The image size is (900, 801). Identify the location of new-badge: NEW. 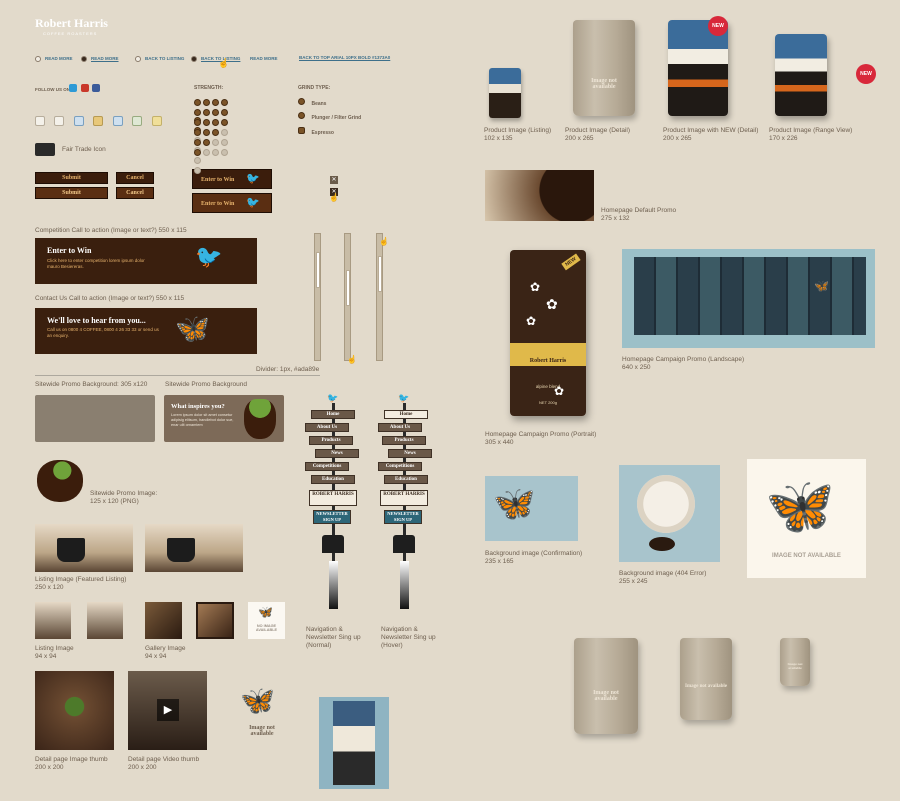
(718, 26).